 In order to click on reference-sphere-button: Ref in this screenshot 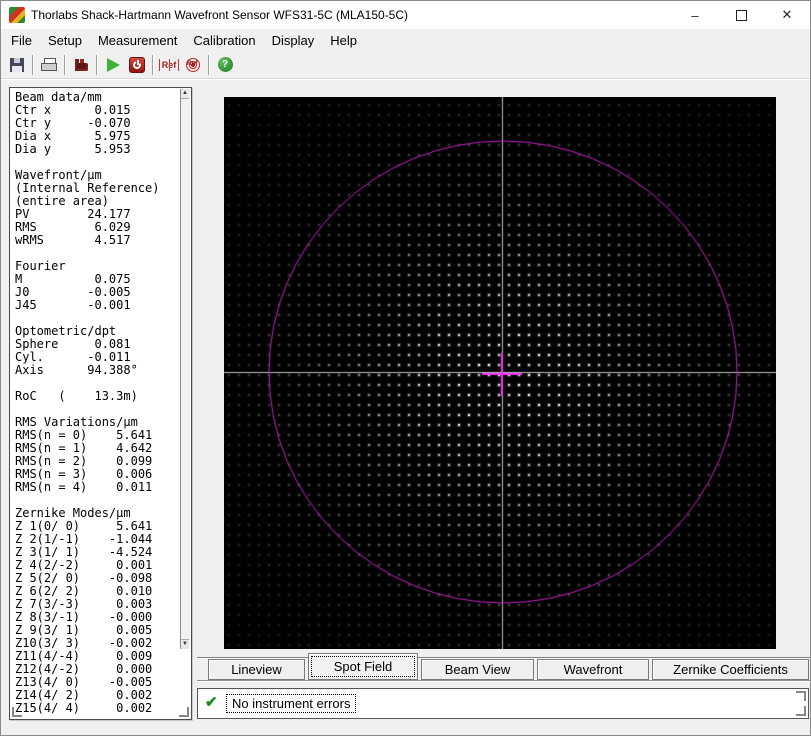, I will do `click(193, 65)`.